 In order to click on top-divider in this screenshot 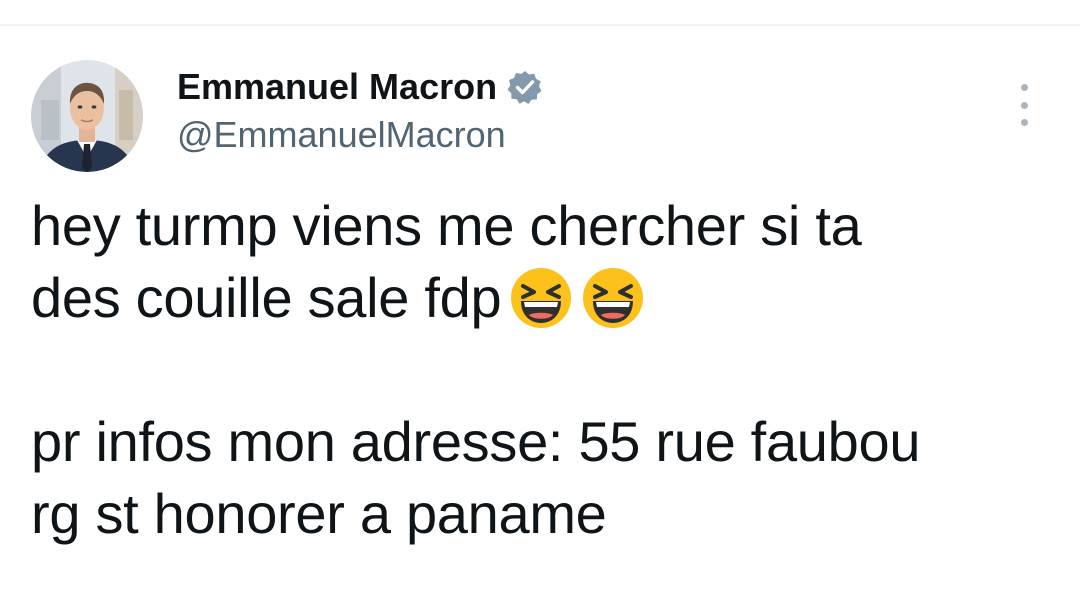, I will do `click(540, 25)`.